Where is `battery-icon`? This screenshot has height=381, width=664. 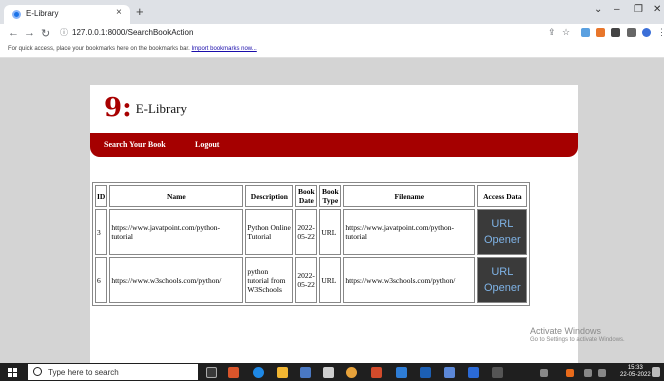
battery-icon is located at coordinates (588, 373).